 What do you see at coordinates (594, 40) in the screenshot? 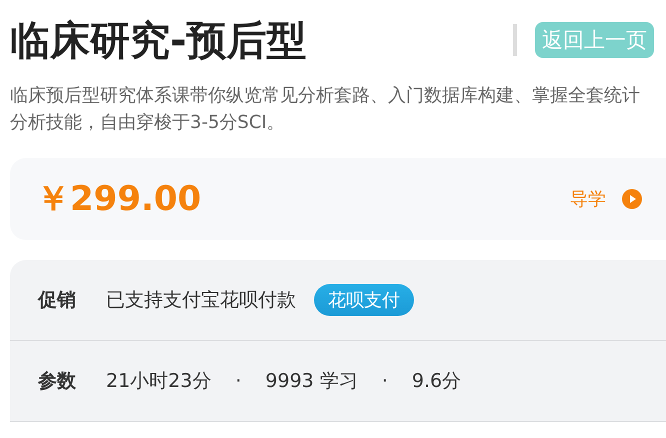
I see `back-button: 返回上一页` at bounding box center [594, 40].